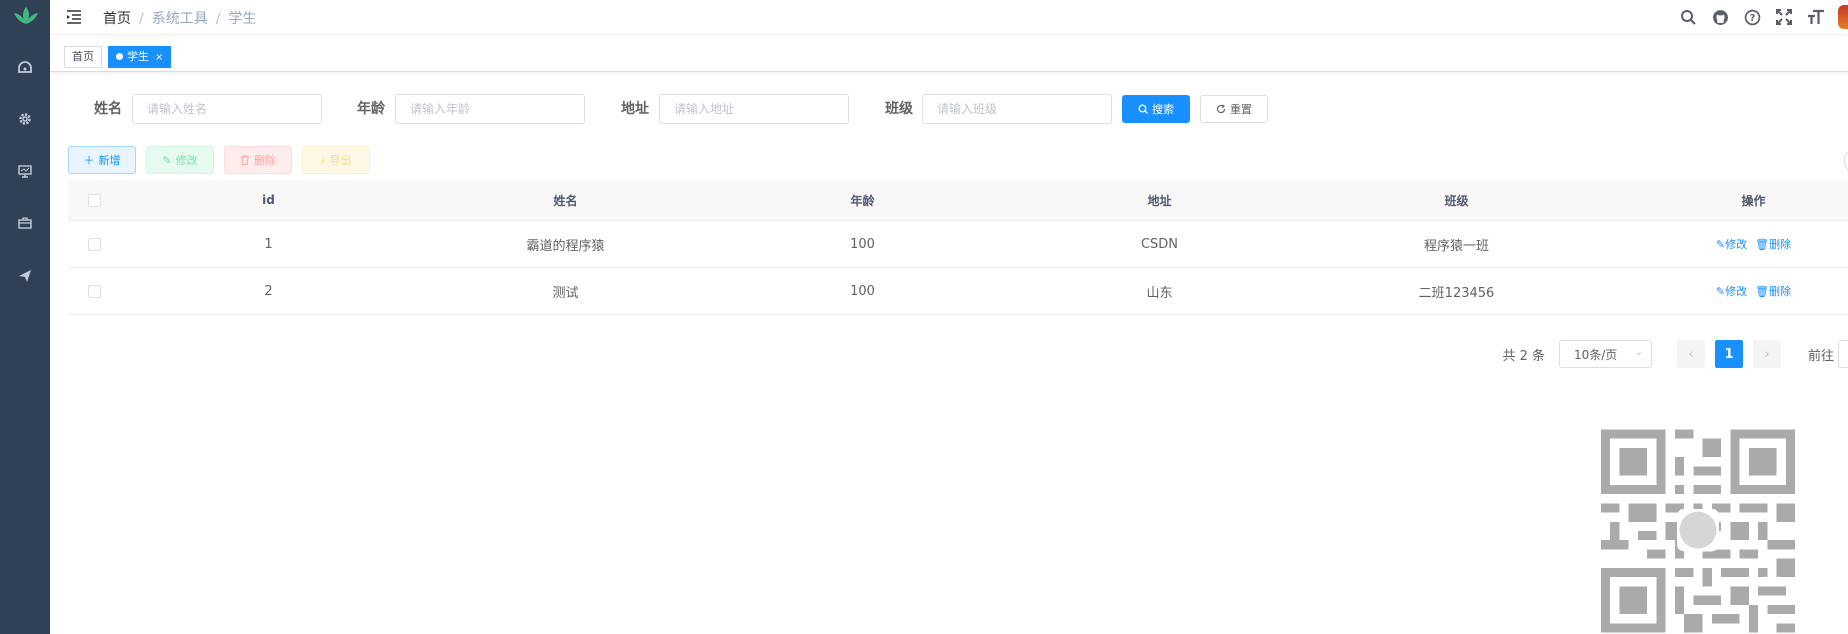  What do you see at coordinates (119, 56) in the screenshot?
I see `active-dot-icon` at bounding box center [119, 56].